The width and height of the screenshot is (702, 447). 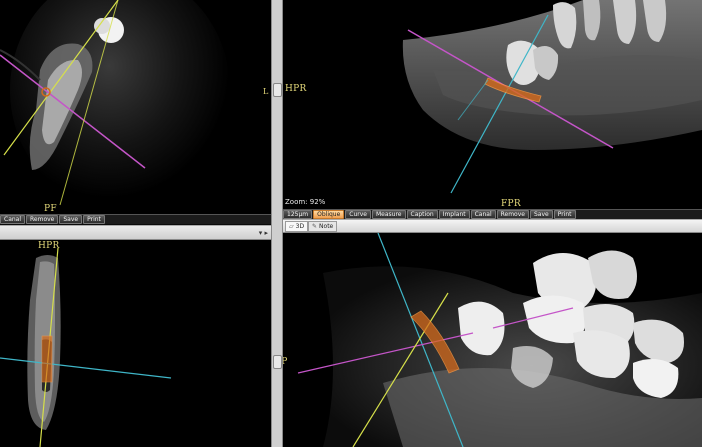 What do you see at coordinates (422, 214) in the screenshot?
I see `caption-button: Caption` at bounding box center [422, 214].